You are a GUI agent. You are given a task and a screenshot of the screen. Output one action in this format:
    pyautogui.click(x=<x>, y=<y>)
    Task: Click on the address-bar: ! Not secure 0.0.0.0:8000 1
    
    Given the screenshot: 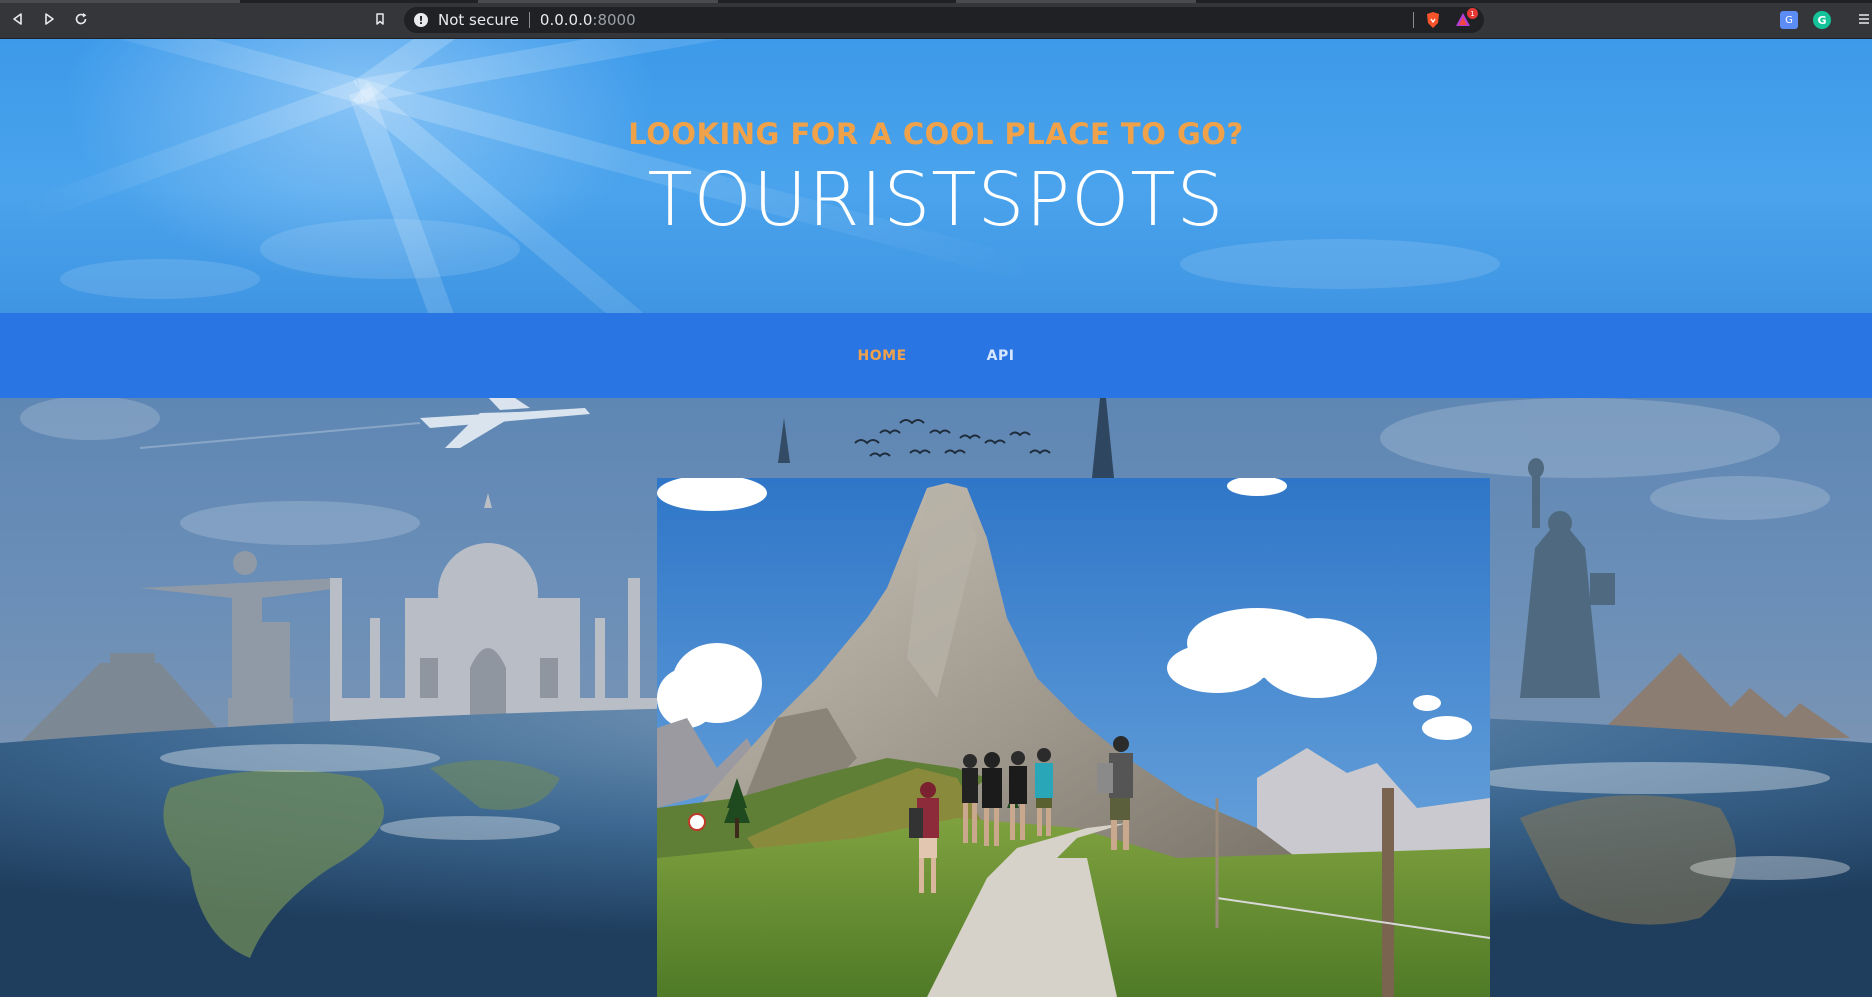 What is the action you would take?
    pyautogui.click(x=944, y=20)
    